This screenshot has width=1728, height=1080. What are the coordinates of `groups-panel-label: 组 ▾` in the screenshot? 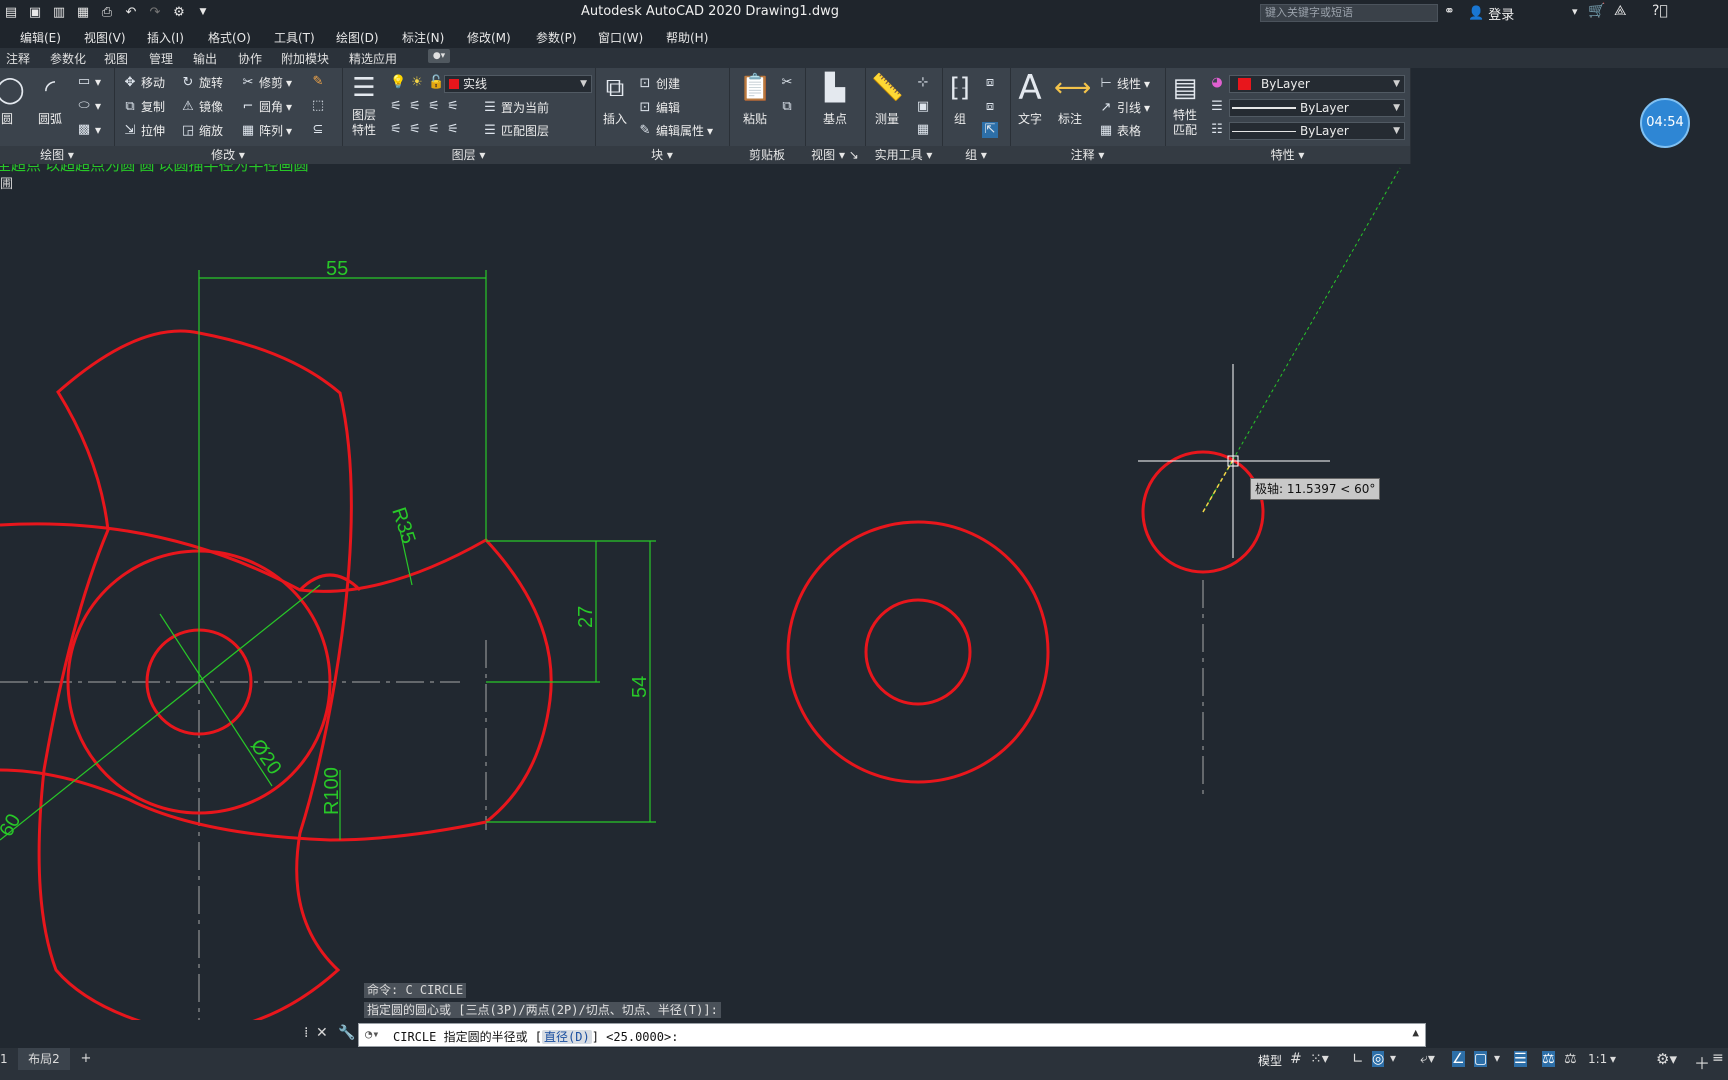 It's located at (976, 155).